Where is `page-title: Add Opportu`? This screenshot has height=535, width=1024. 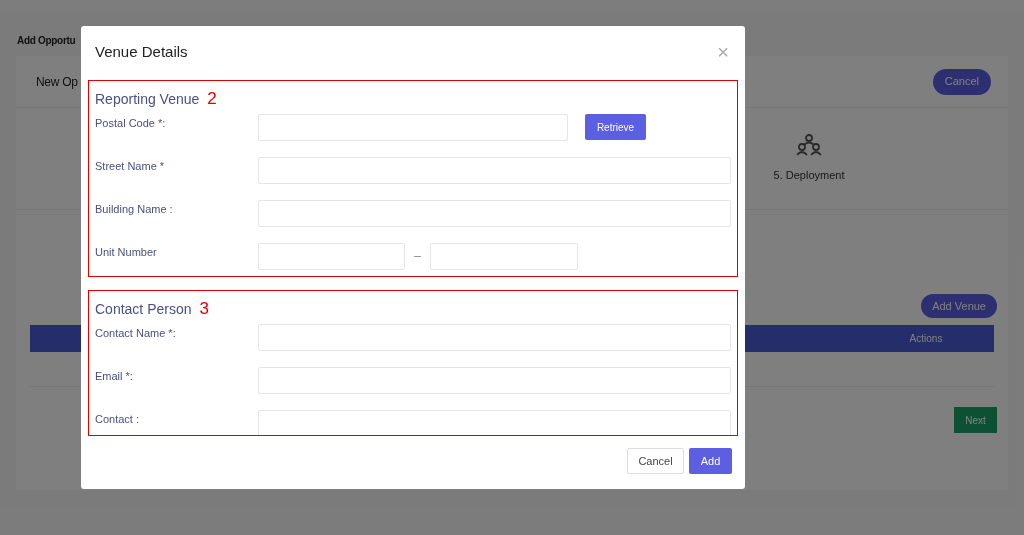 page-title: Add Opportu is located at coordinates (46, 40).